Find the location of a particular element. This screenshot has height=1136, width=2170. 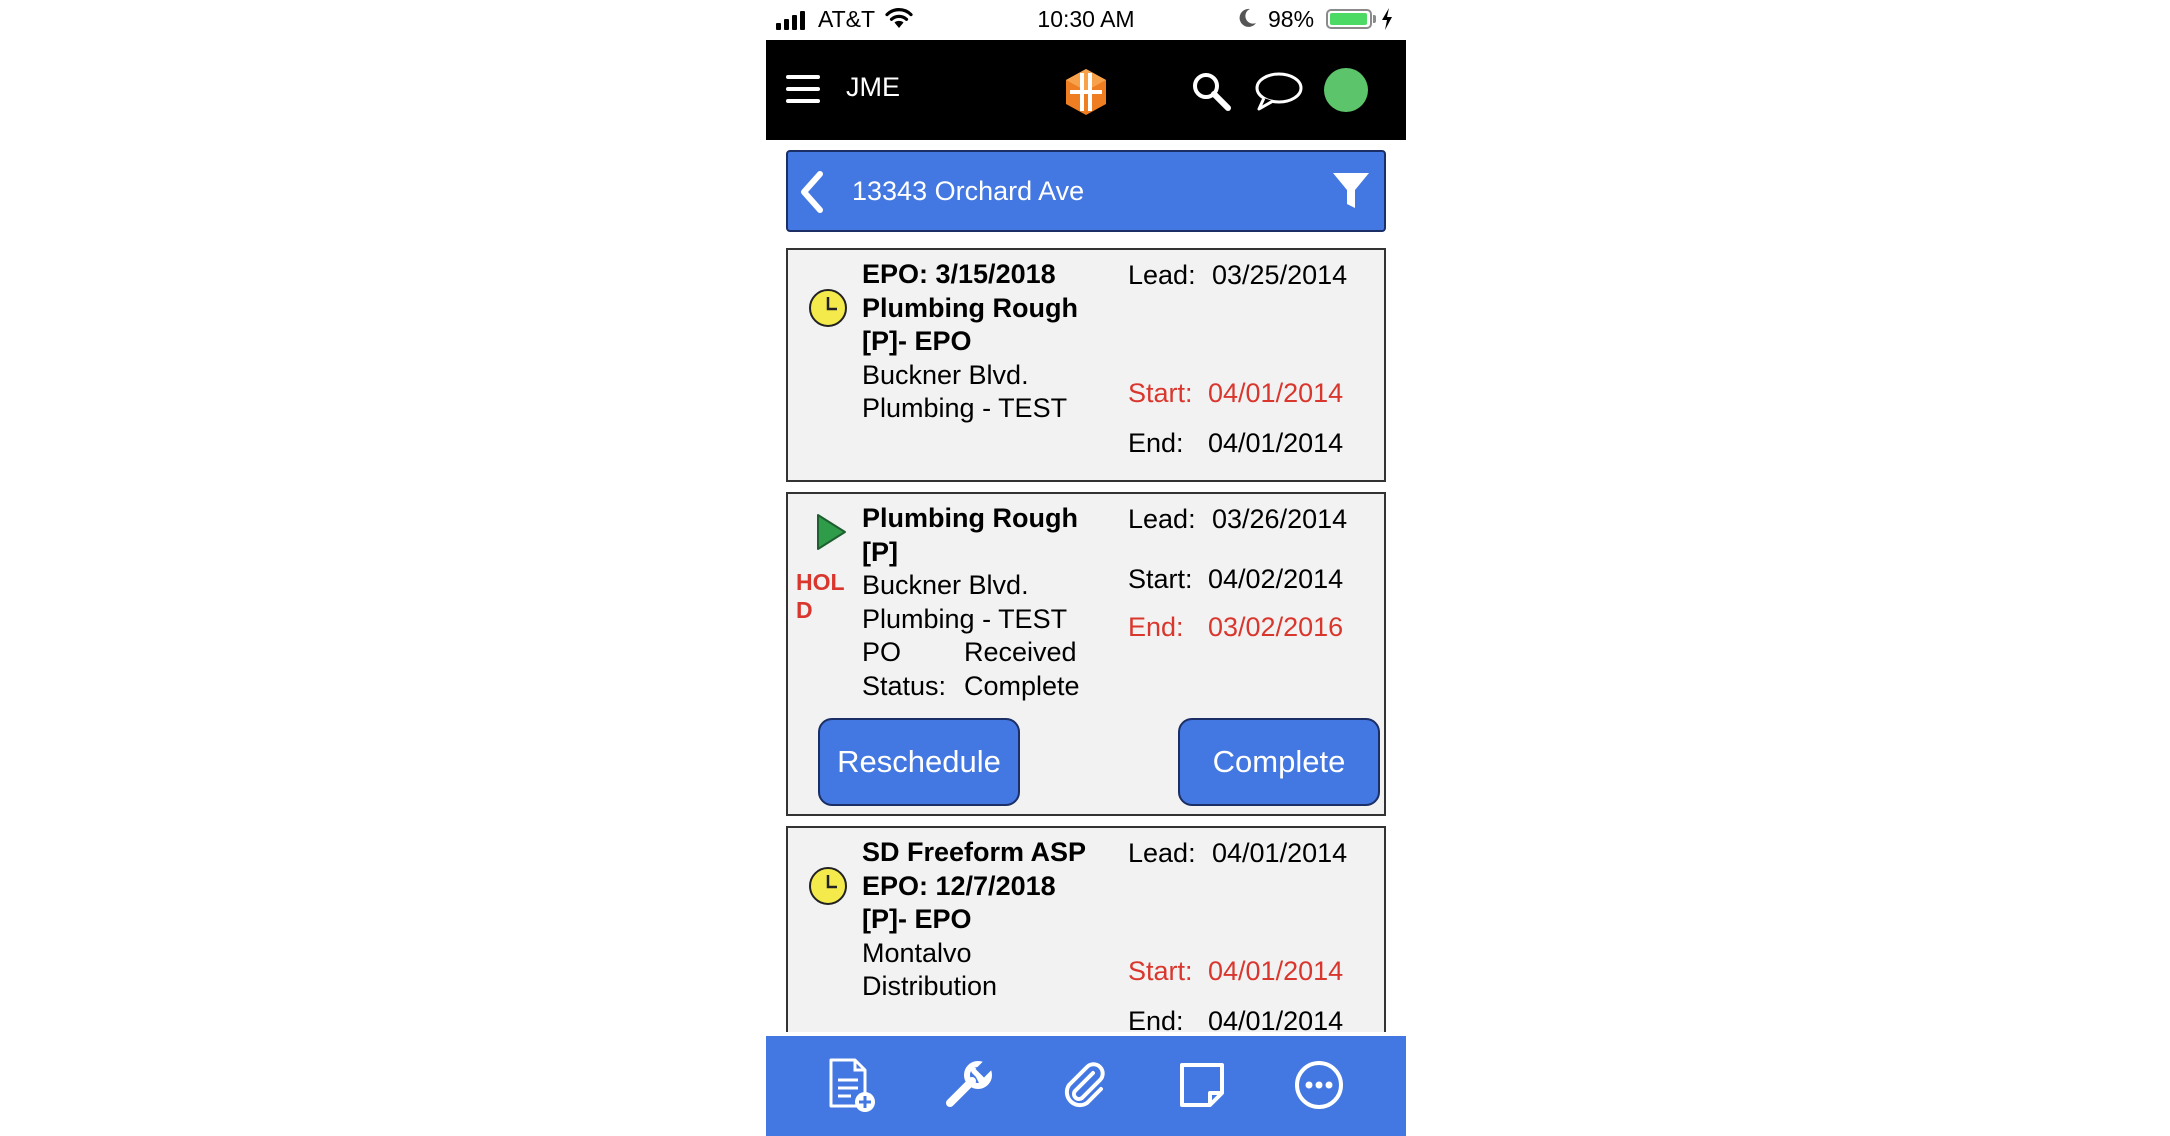

bottom-toolbar is located at coordinates (1086, 1086).